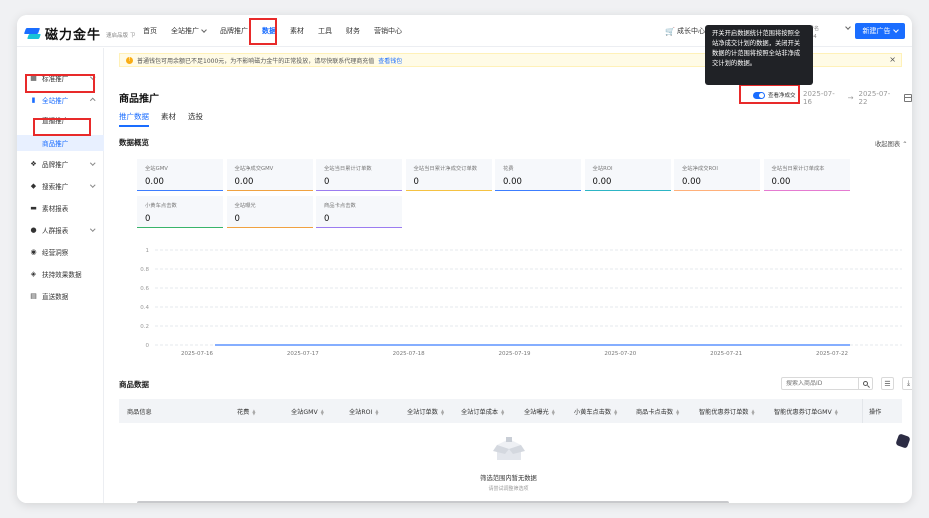 The image size is (929, 518). I want to click on top-nav-label: 财务, so click(353, 31).